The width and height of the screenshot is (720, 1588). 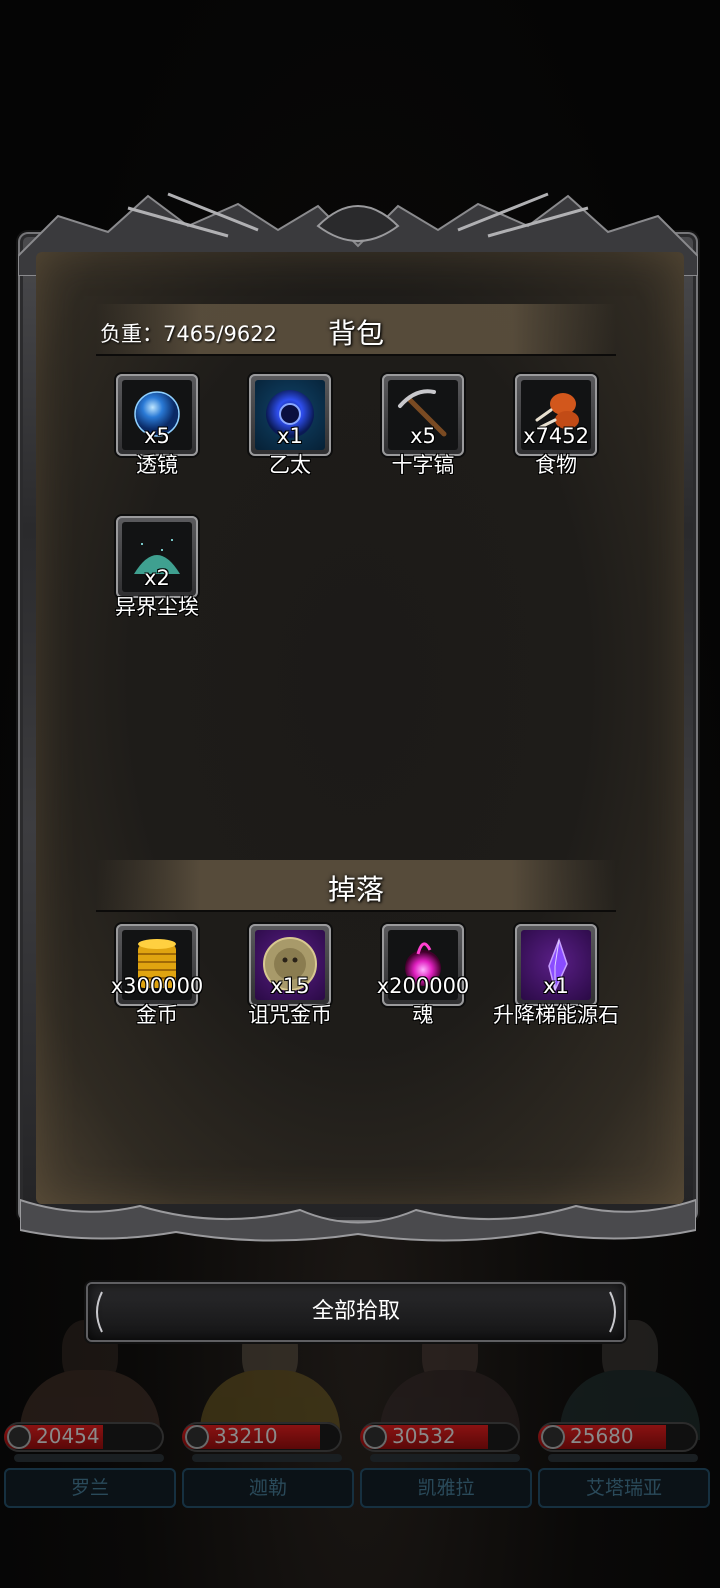 What do you see at coordinates (157, 1015) in the screenshot?
I see `item-name: 金币` at bounding box center [157, 1015].